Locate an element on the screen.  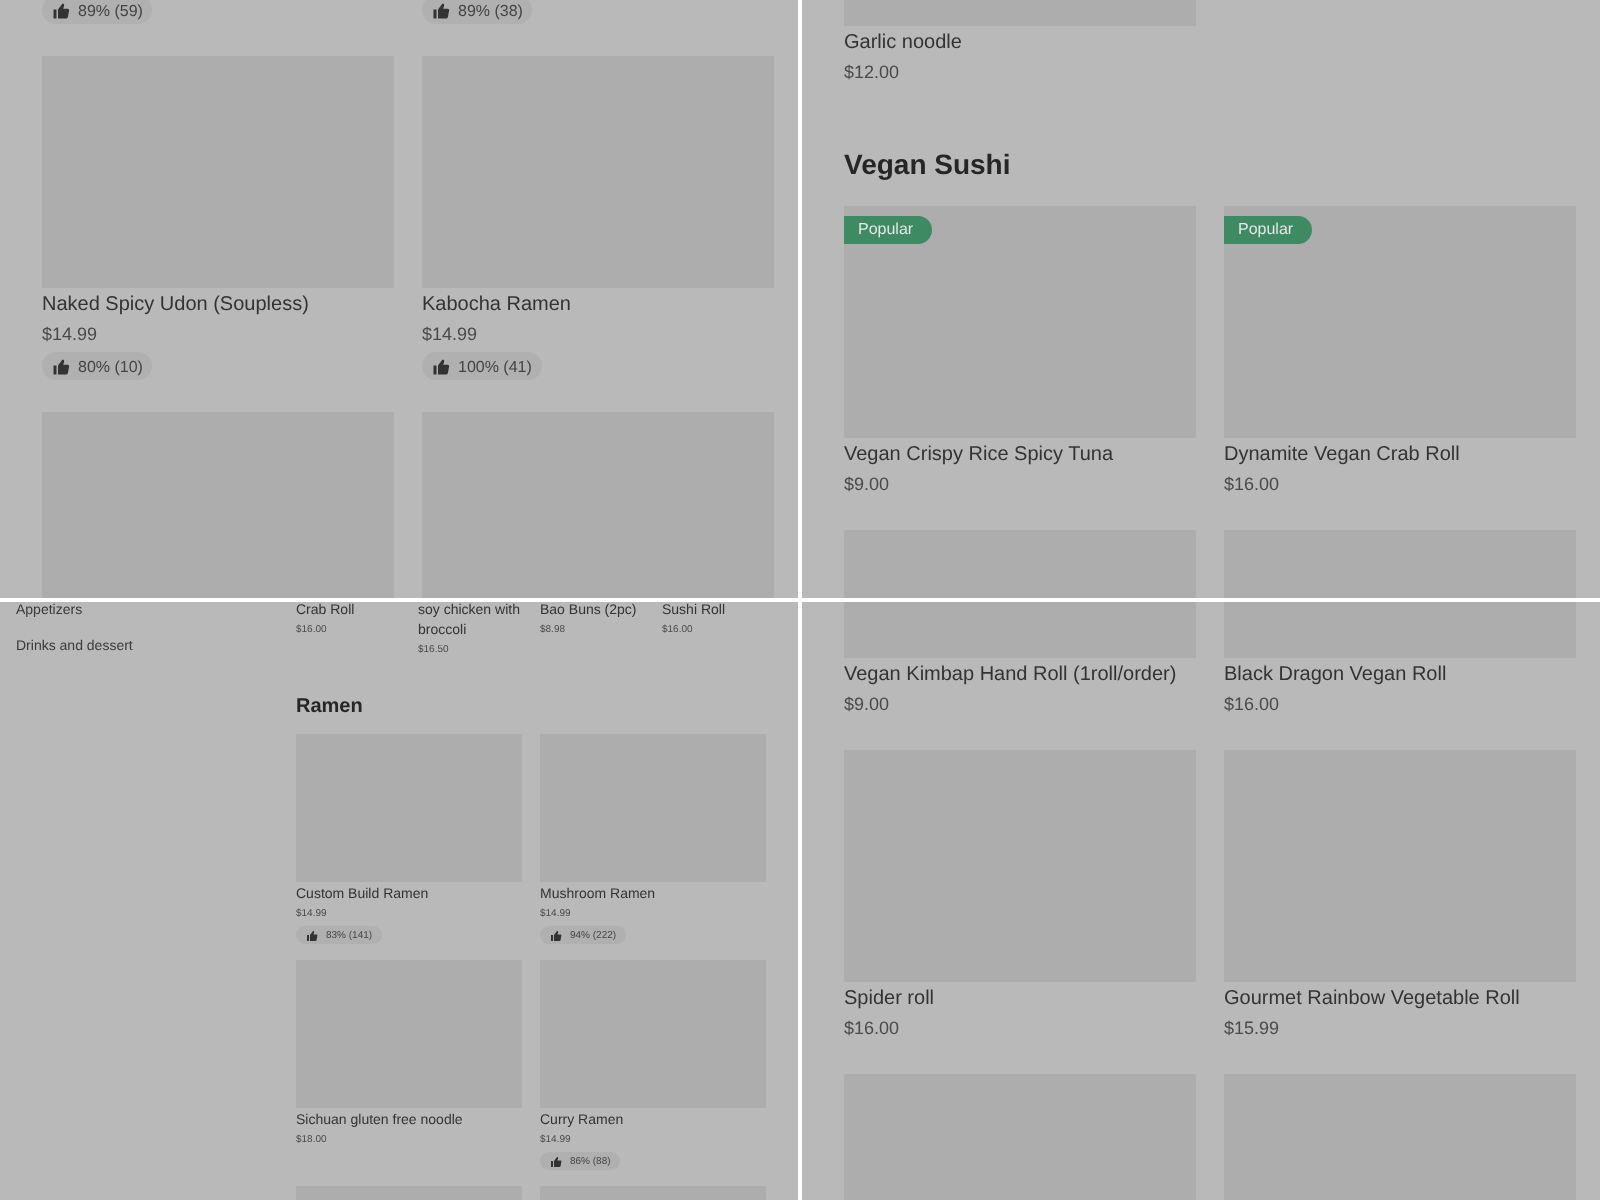
dish-price: $15.99 is located at coordinates (1252, 1029).